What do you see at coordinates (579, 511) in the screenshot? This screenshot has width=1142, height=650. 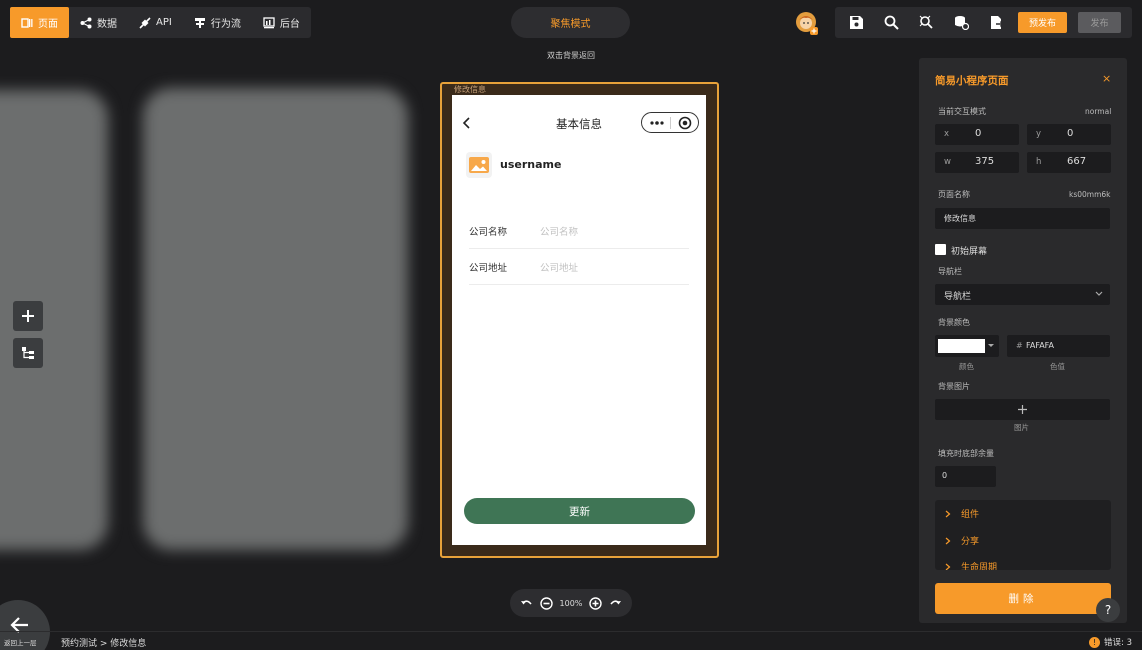 I see `update-button: 更新` at bounding box center [579, 511].